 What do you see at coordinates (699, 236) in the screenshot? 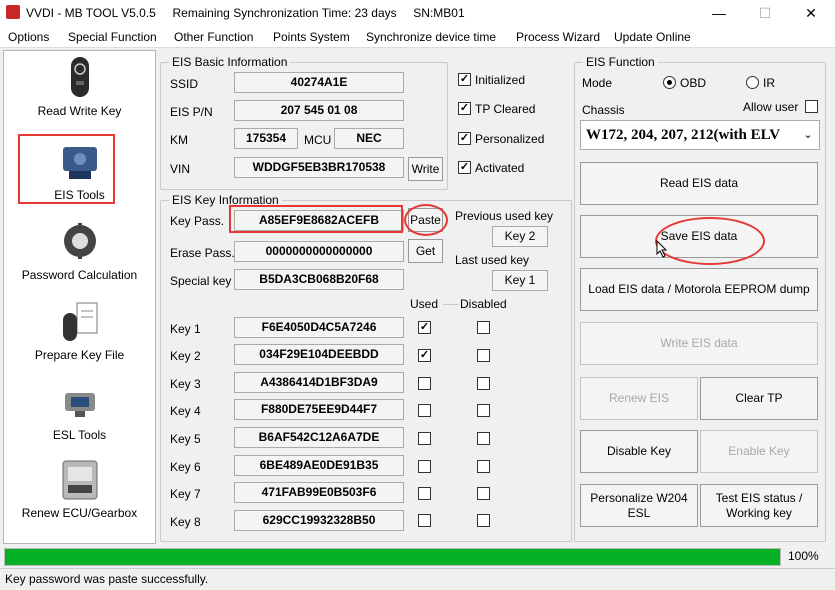
I see `save-eis-data-button: Save EIS data` at bounding box center [699, 236].